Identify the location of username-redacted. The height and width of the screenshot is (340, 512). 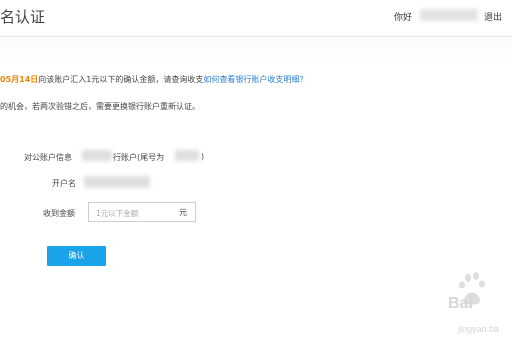
(449, 15).